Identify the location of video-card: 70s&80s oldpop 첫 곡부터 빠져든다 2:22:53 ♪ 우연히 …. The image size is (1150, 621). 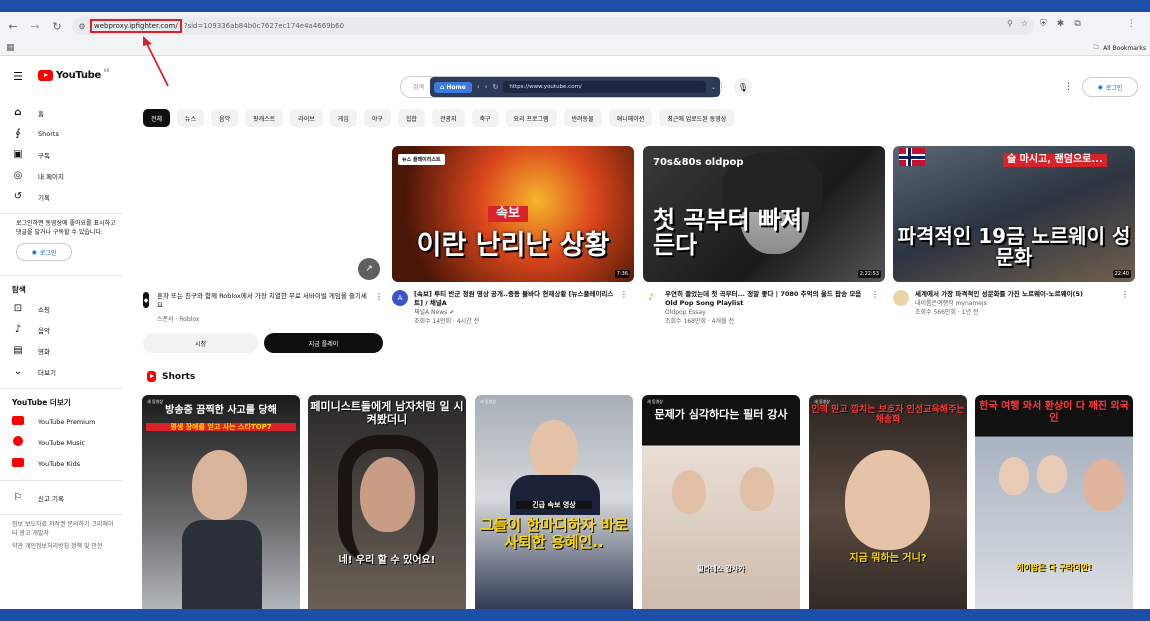
(764, 236).